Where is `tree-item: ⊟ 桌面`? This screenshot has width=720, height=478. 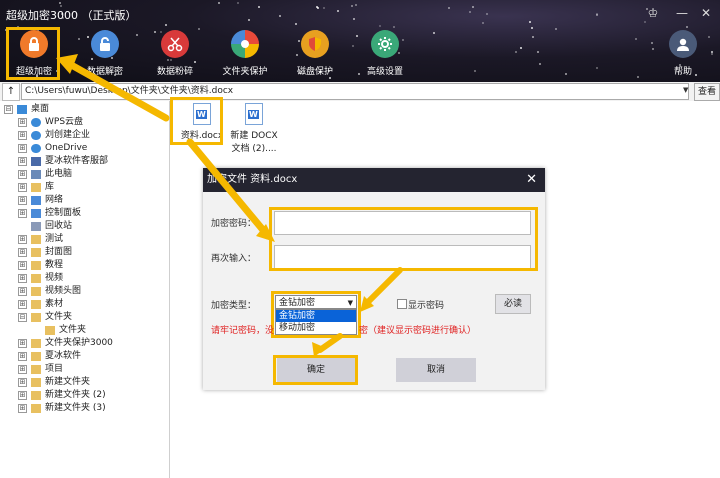 tree-item: ⊟ 桌面 is located at coordinates (26, 109).